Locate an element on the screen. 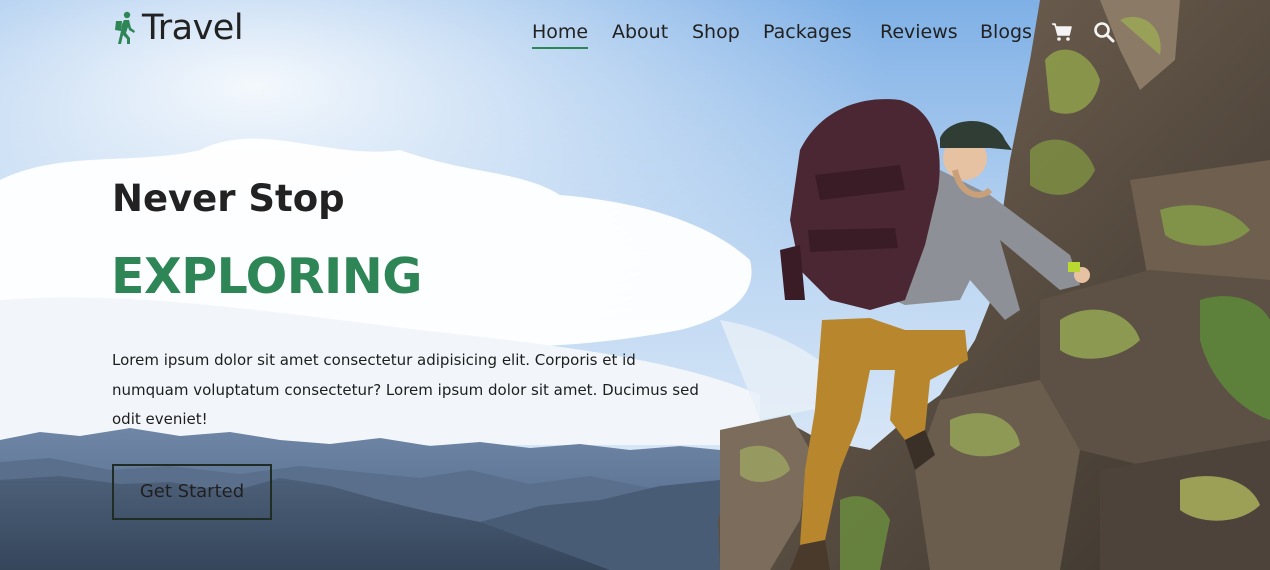  hero-title-line-1: Never Stop is located at coordinates (228, 198).